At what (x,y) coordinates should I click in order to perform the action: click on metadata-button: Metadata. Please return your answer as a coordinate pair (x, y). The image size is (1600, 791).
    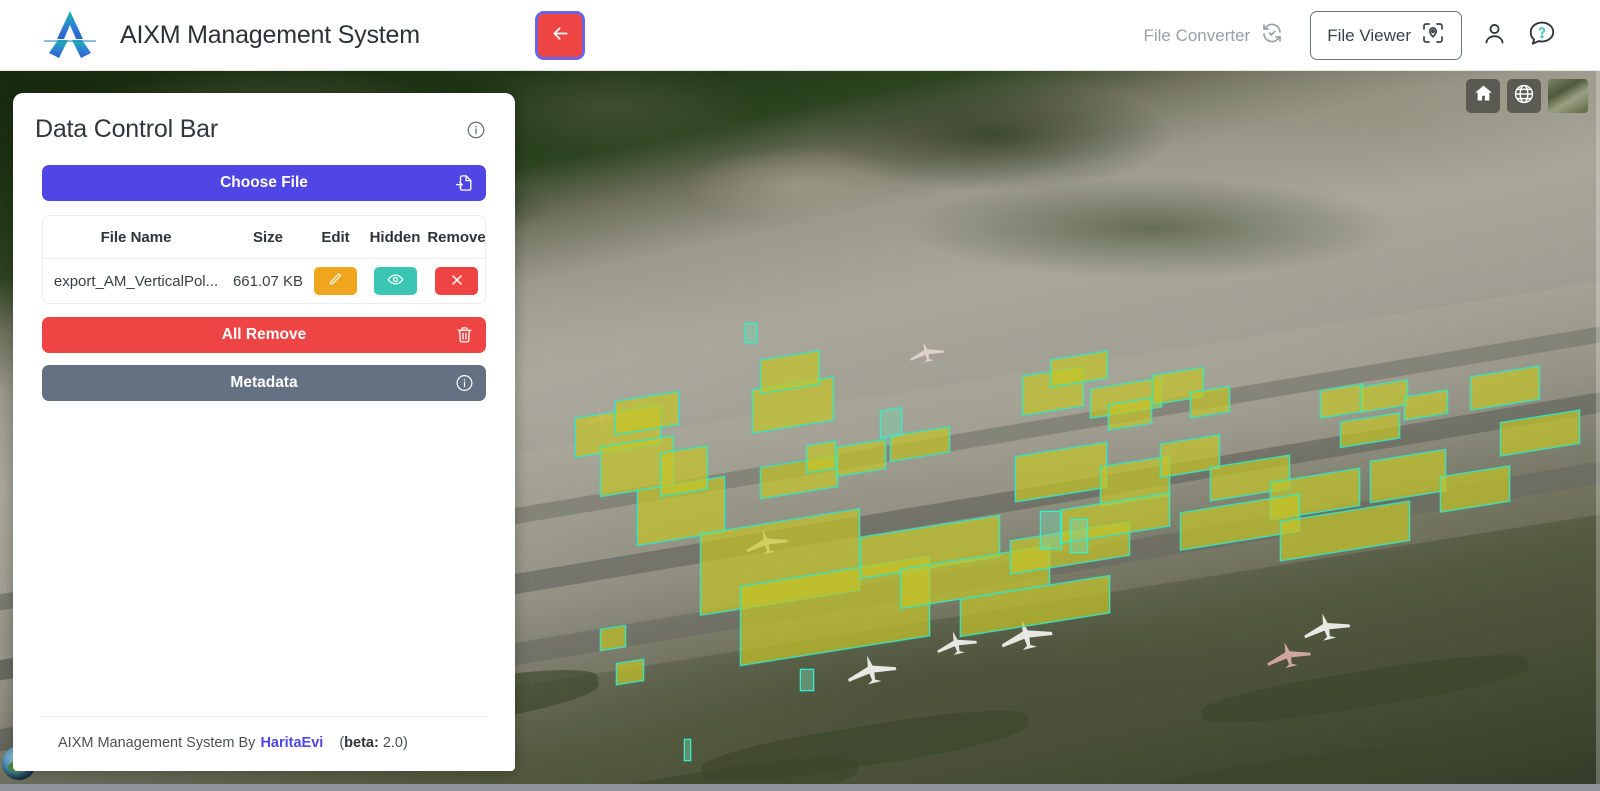
    Looking at the image, I should click on (264, 383).